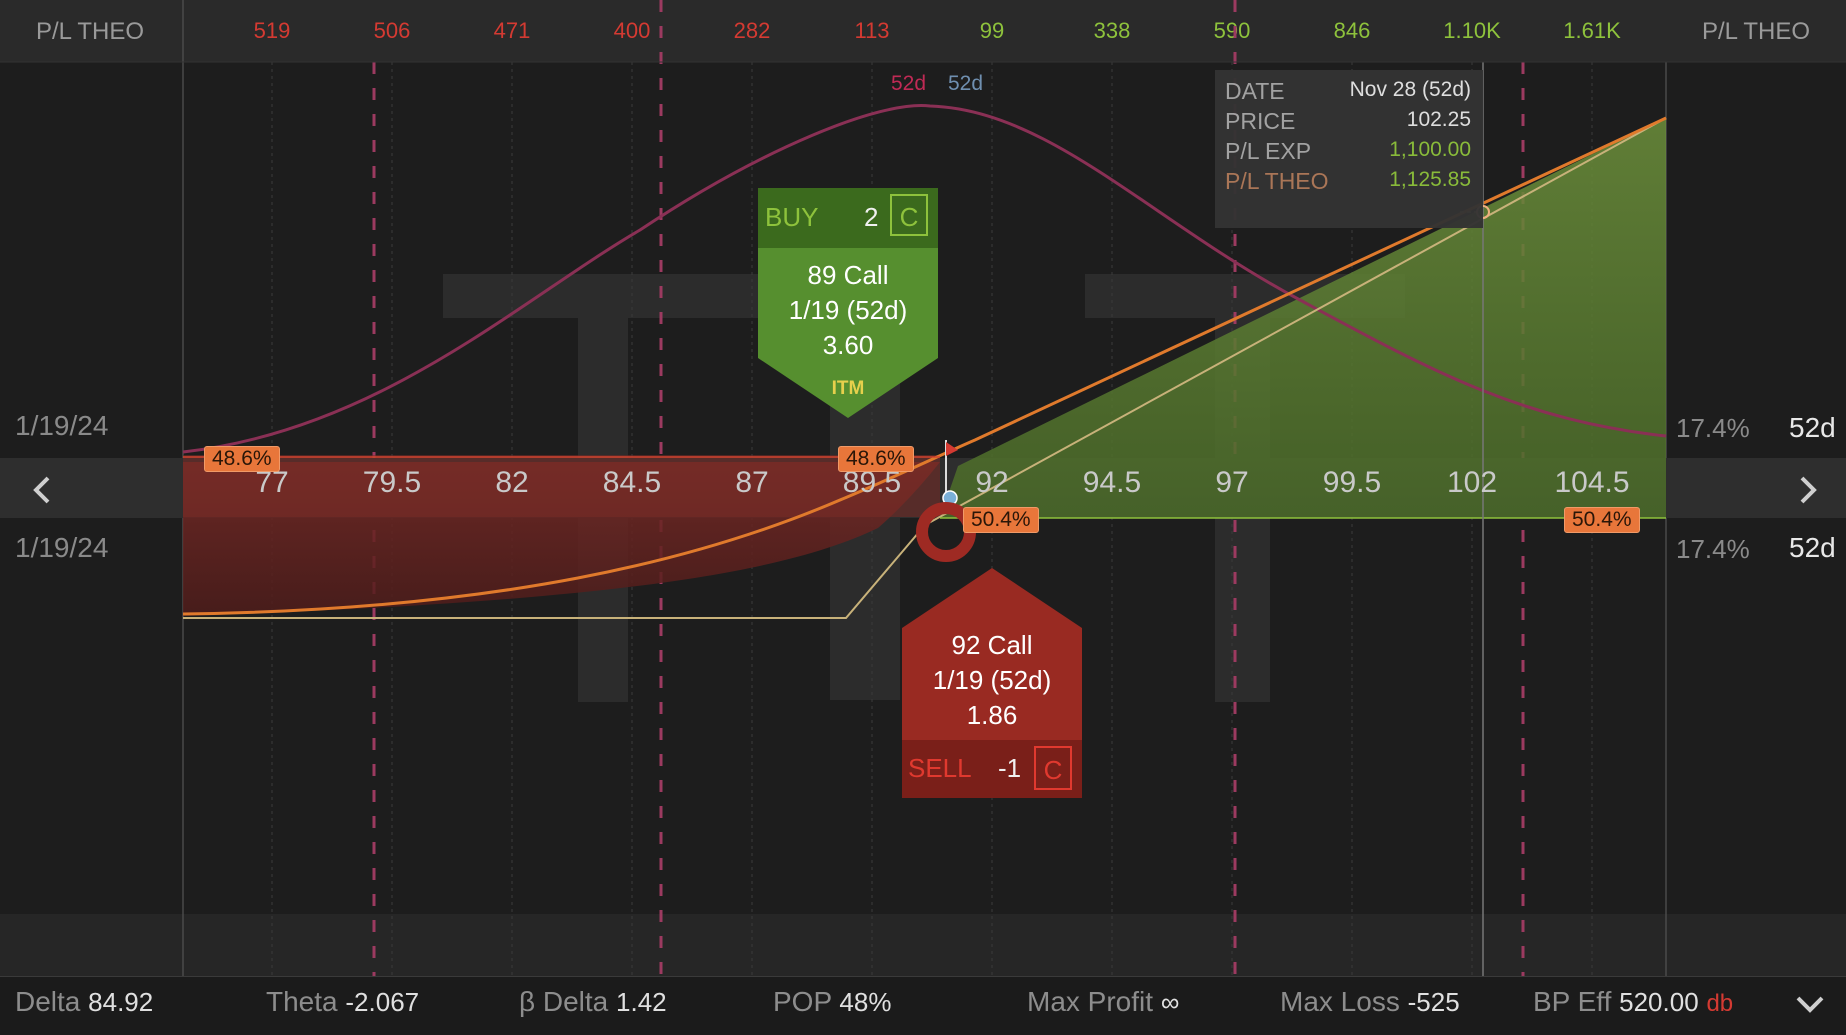 The width and height of the screenshot is (1846, 1035). I want to click on buy-strike: 89 Call, so click(848, 275).